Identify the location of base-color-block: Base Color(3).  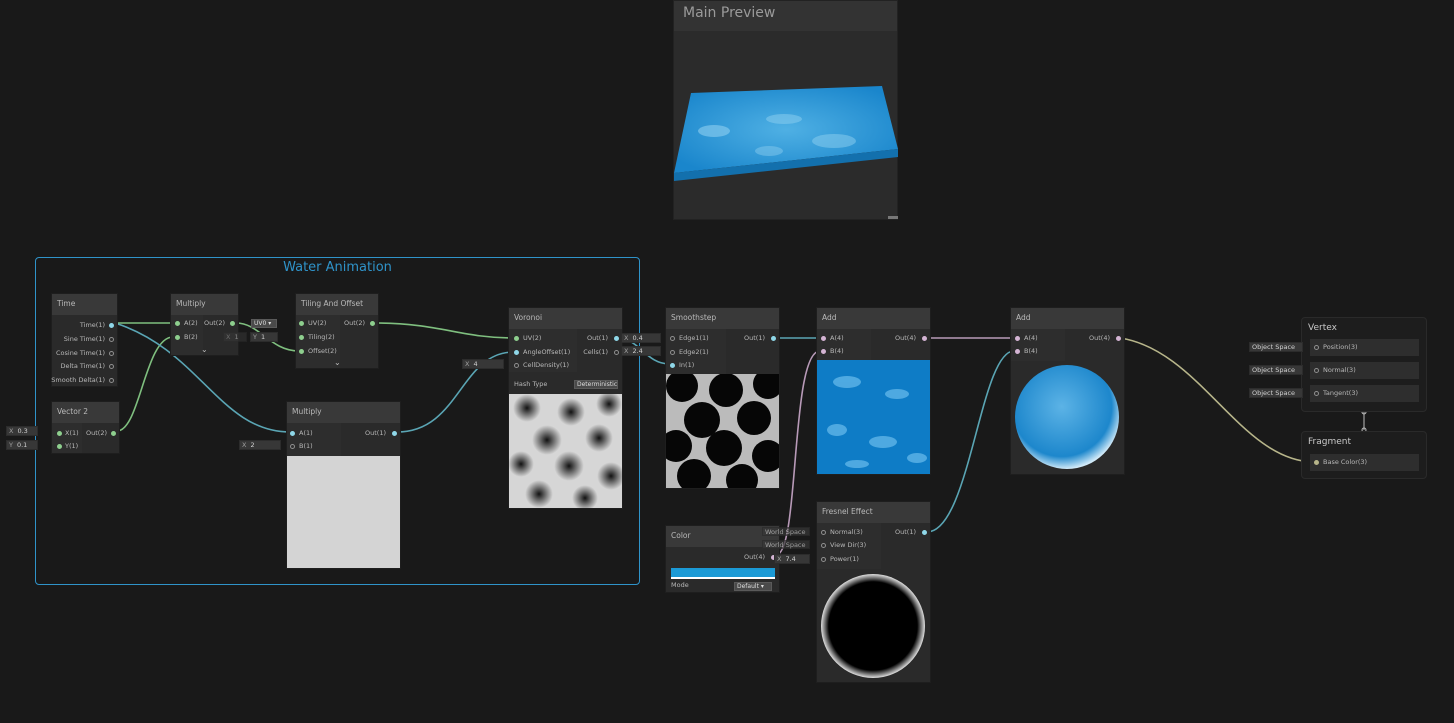
(1364, 462).